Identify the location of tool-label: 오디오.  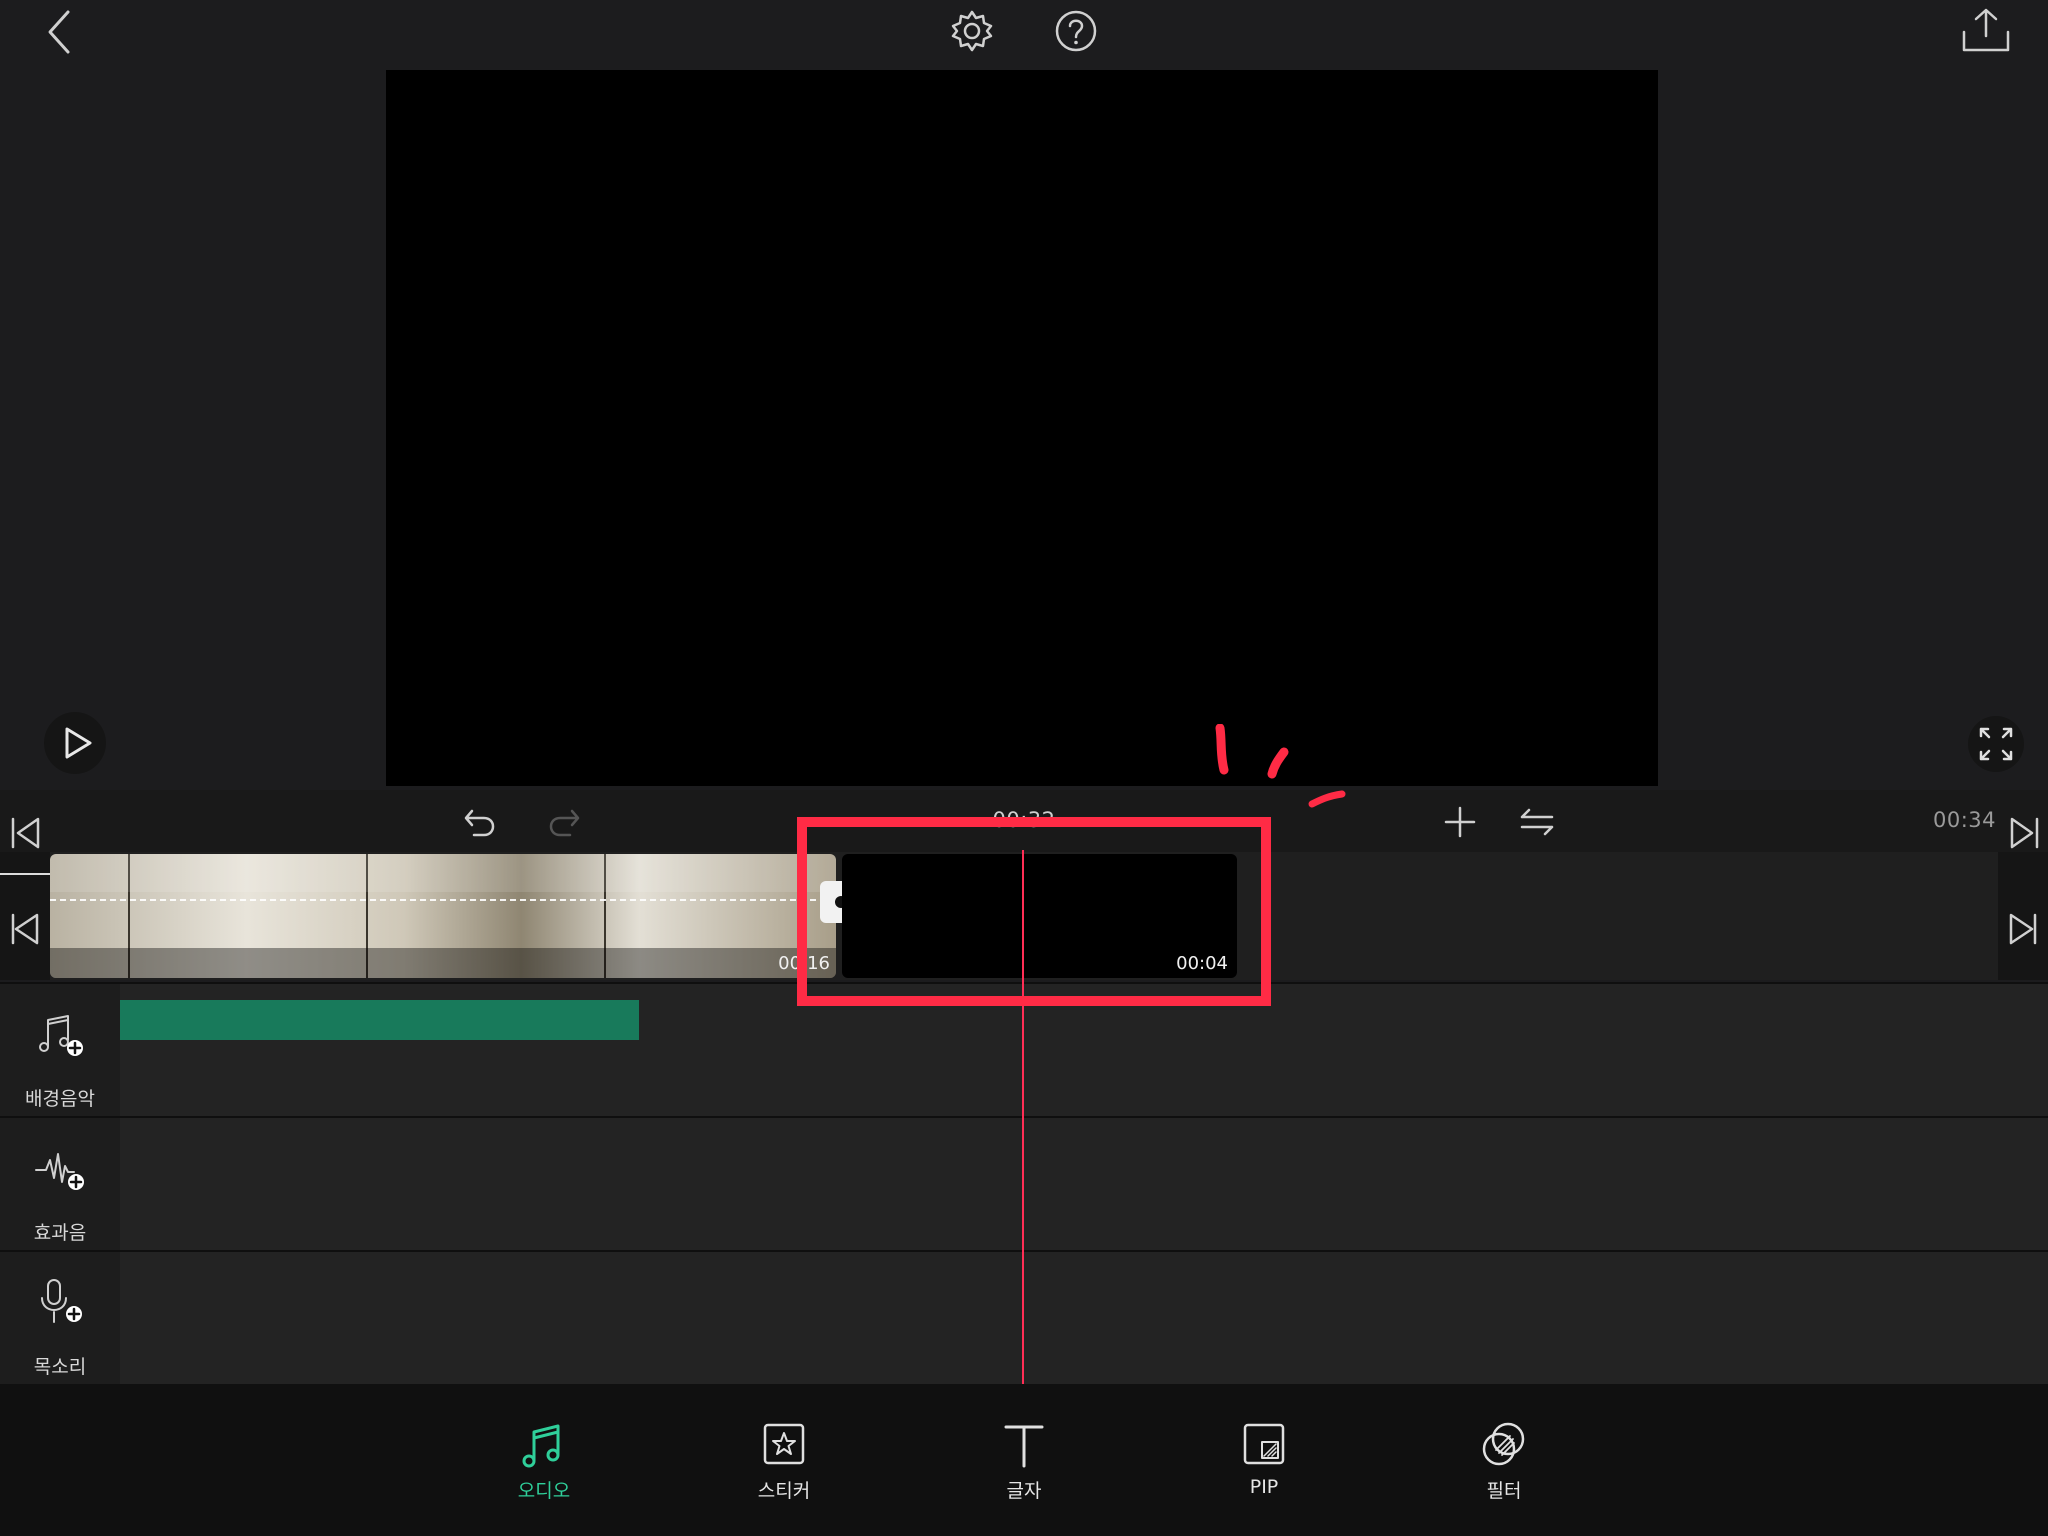
(544, 1491).